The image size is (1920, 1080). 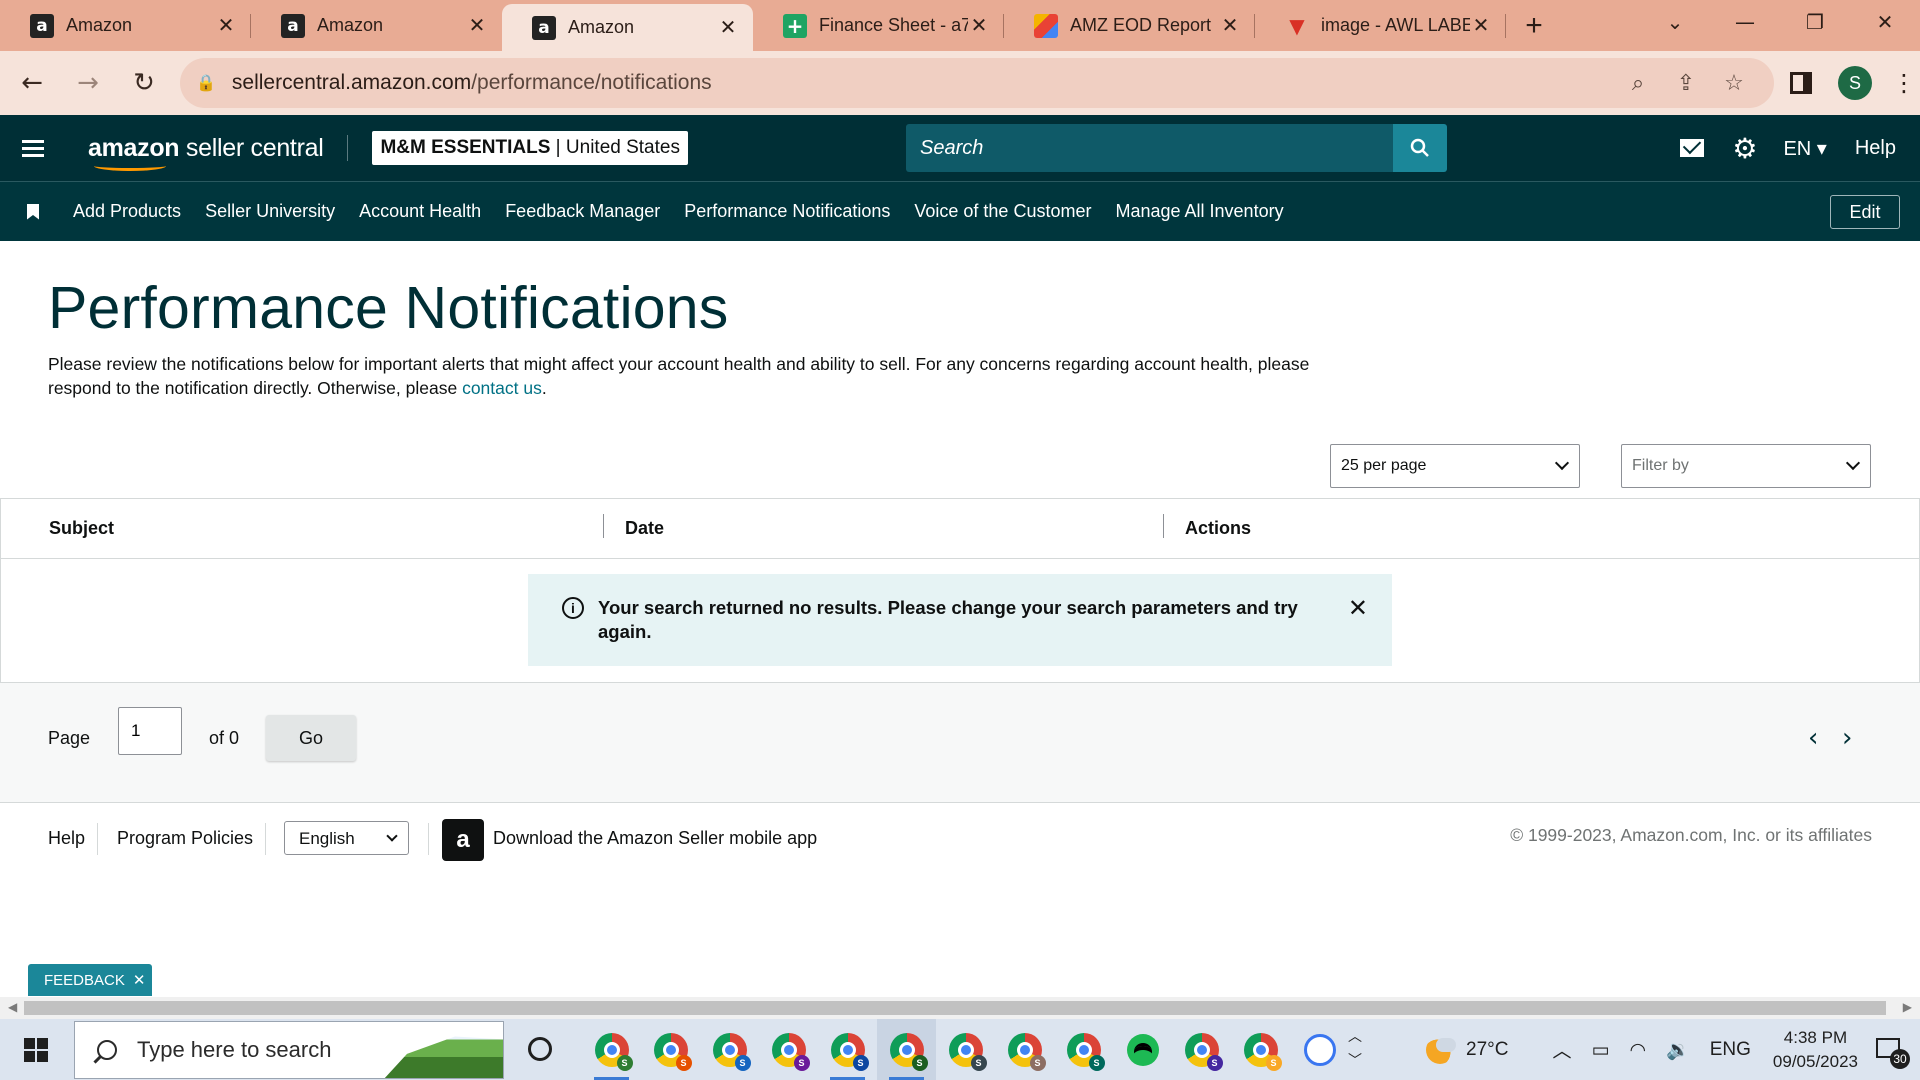 What do you see at coordinates (1686, 83) in the screenshot?
I see `share-icon: ⇪` at bounding box center [1686, 83].